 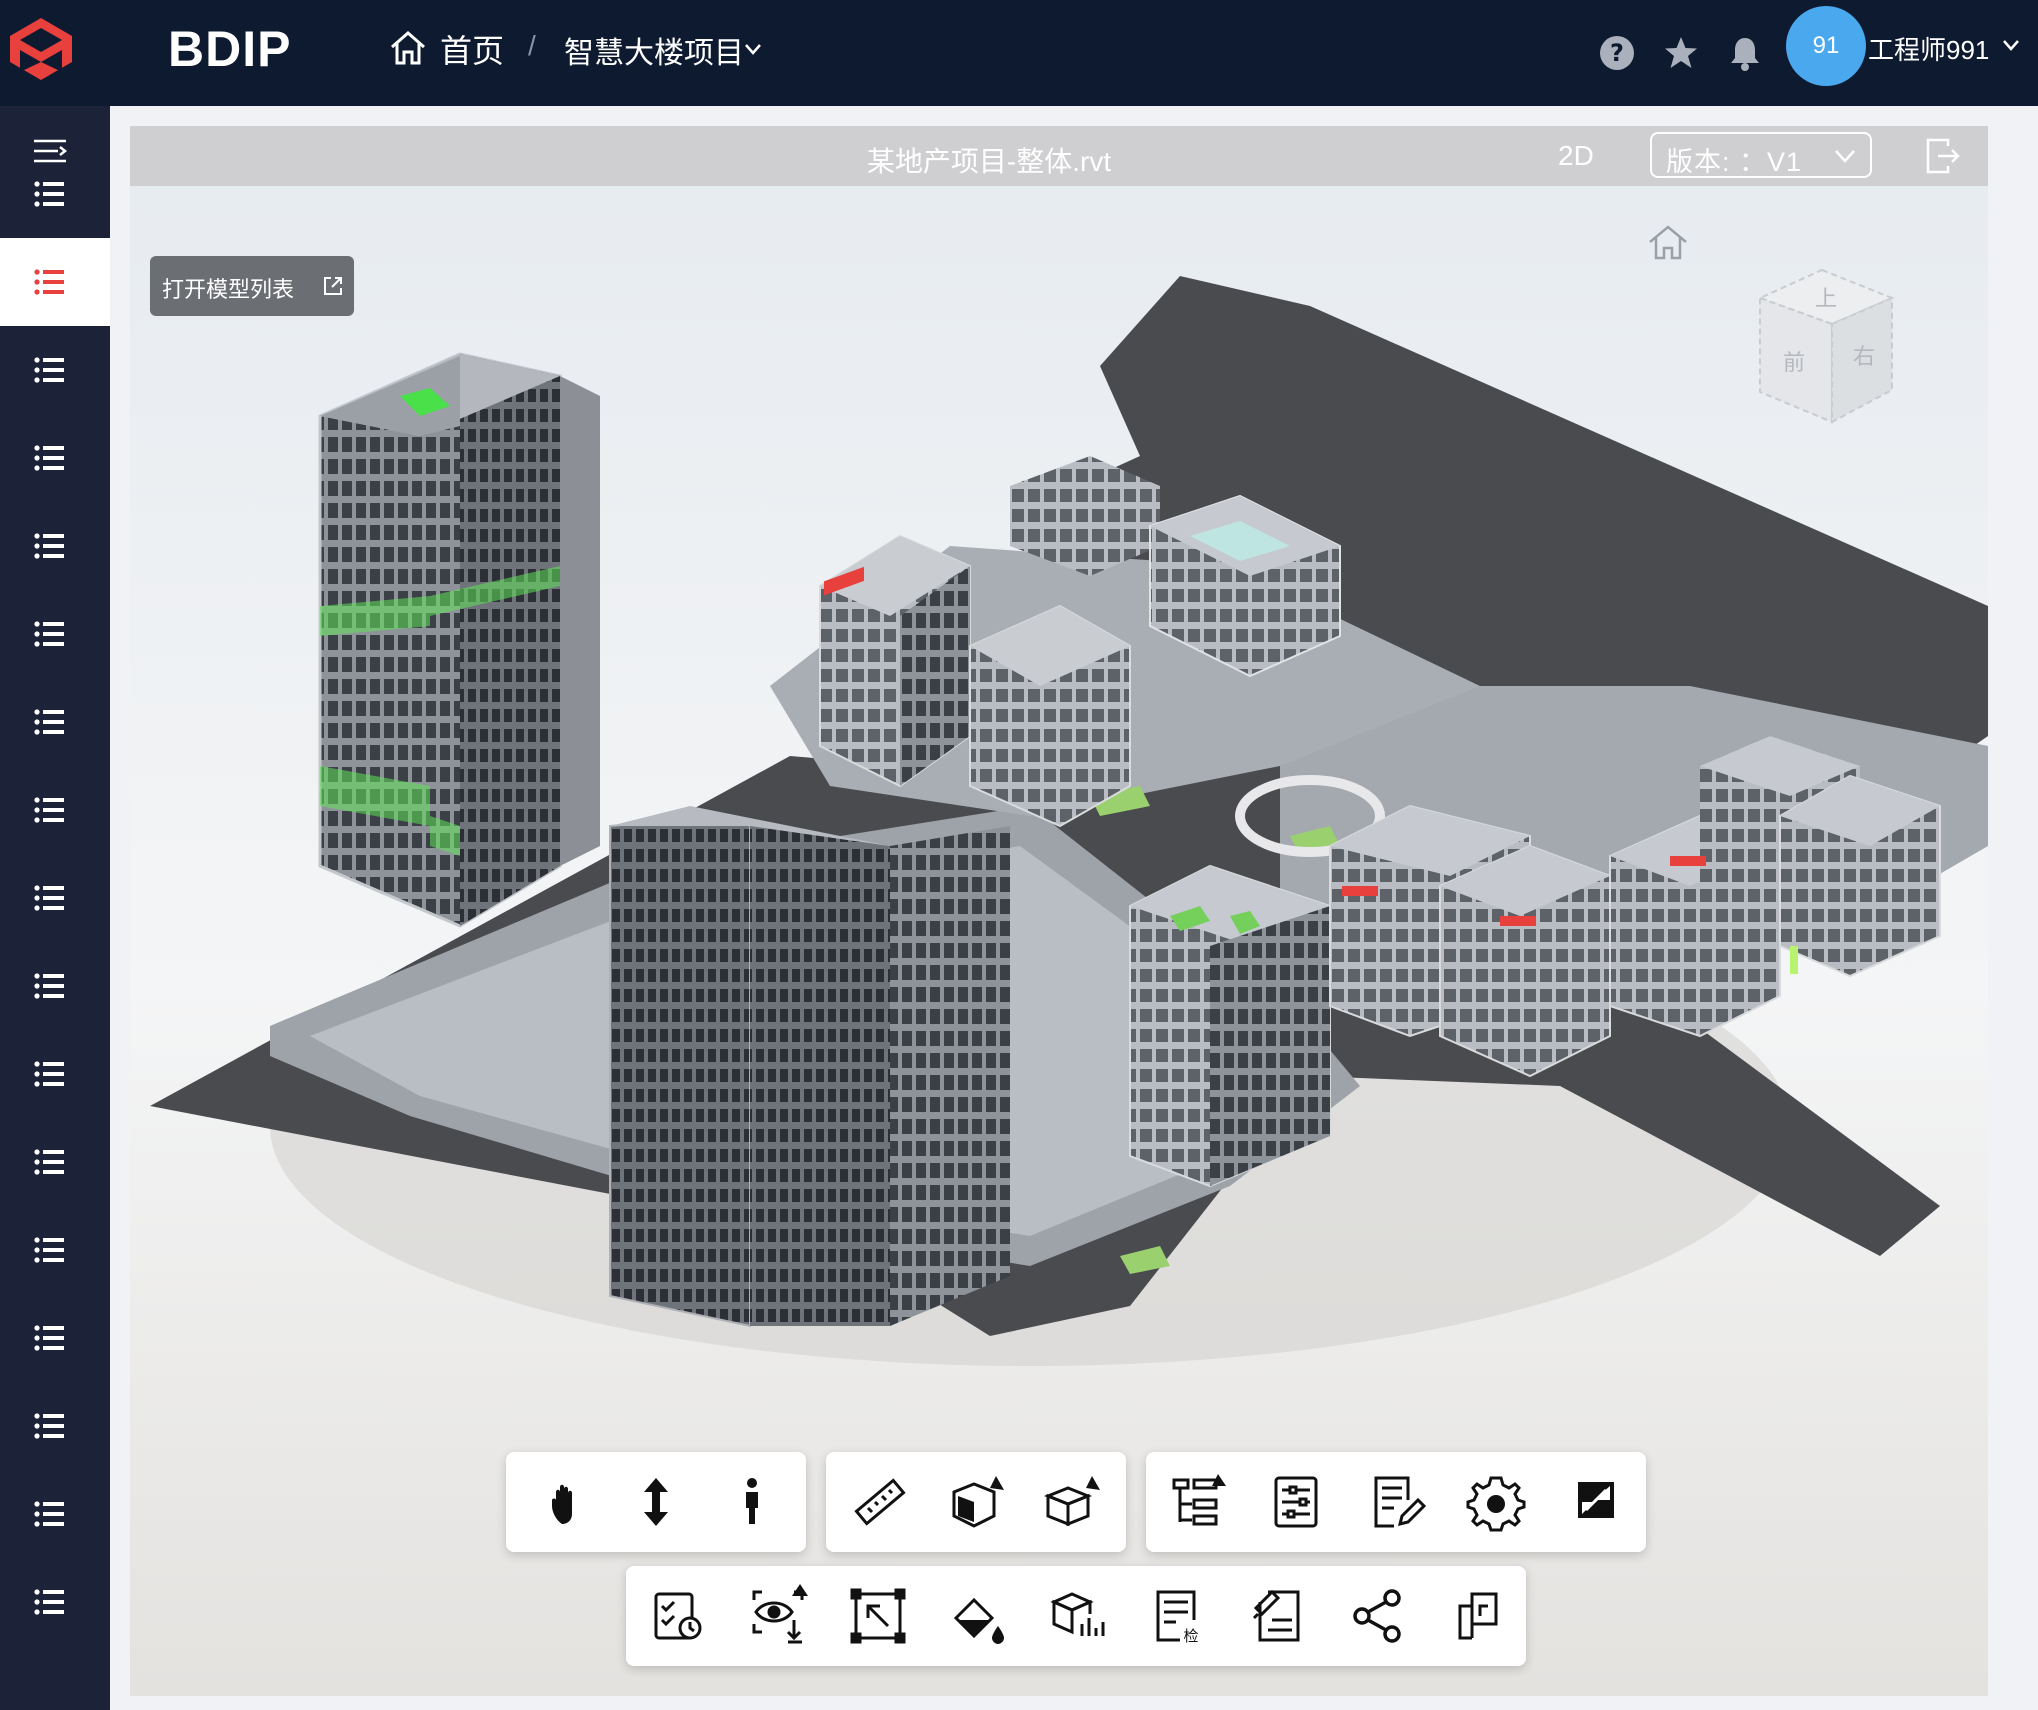 I want to click on inspection-icon: 检, so click(x=1179, y=1617).